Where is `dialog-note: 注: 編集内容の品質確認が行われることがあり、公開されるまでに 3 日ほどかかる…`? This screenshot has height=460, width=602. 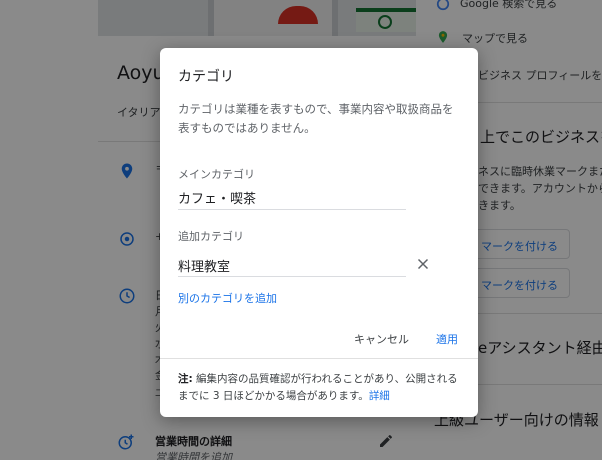
dialog-note: 注: 編集内容の品質確認が行われることがあり、公開されるまでに 3 日ほどかかる… is located at coordinates (321, 388).